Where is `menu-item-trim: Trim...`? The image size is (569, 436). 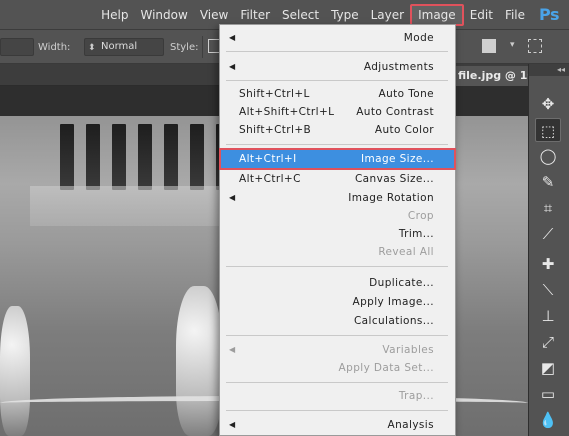 menu-item-trim: Trim... is located at coordinates (337, 234).